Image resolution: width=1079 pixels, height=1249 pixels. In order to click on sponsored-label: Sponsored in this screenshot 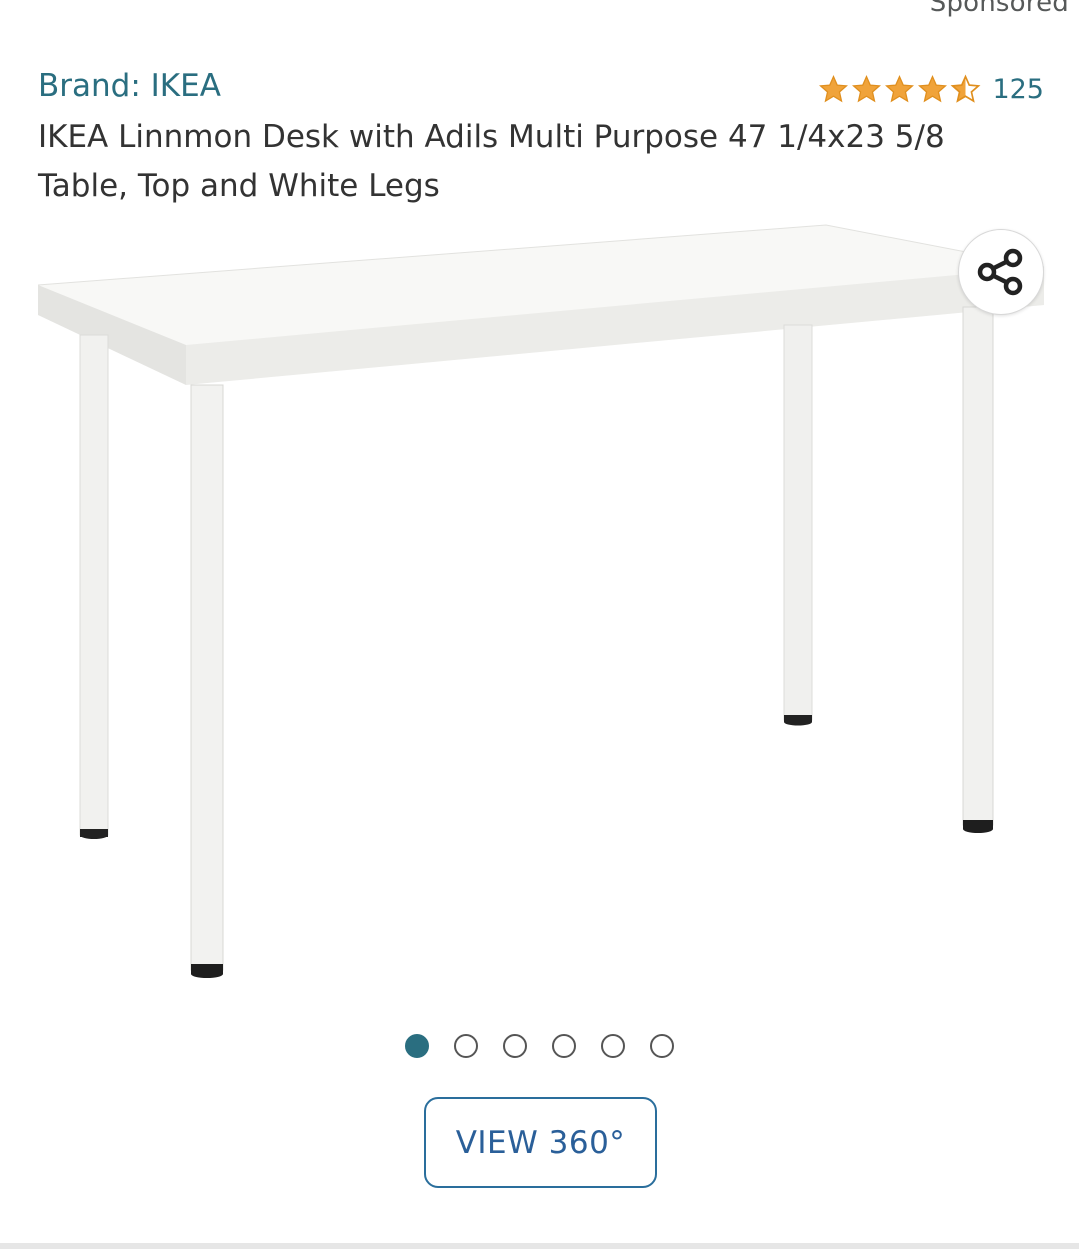, I will do `click(999, 9)`.